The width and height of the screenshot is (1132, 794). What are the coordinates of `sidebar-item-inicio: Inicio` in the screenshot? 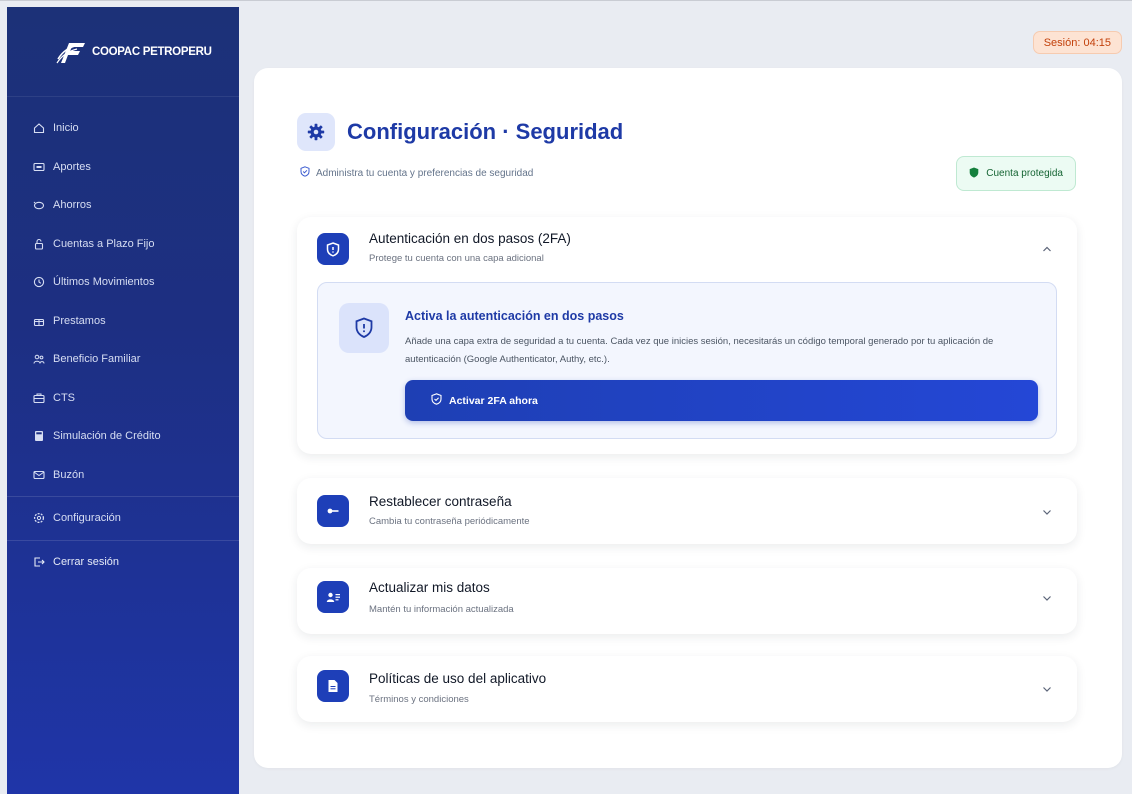 It's located at (123, 128).